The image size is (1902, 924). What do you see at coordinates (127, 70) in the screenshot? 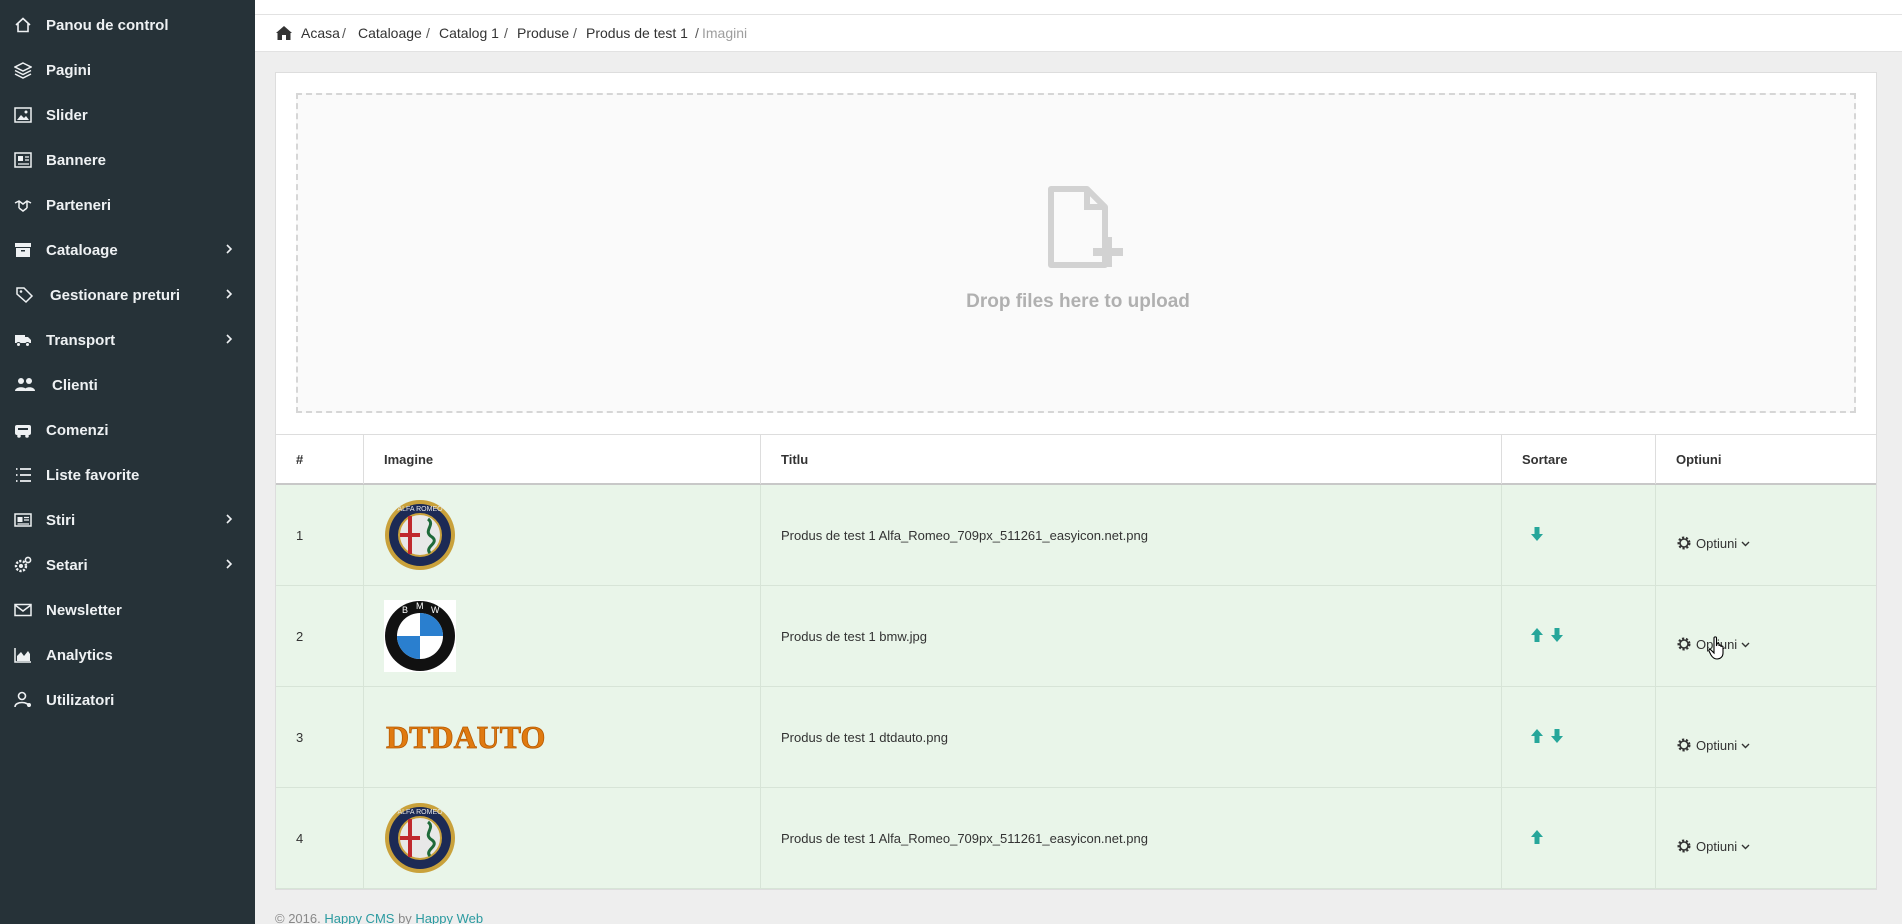
I see `sidebar-item-pagini: Pagini` at bounding box center [127, 70].